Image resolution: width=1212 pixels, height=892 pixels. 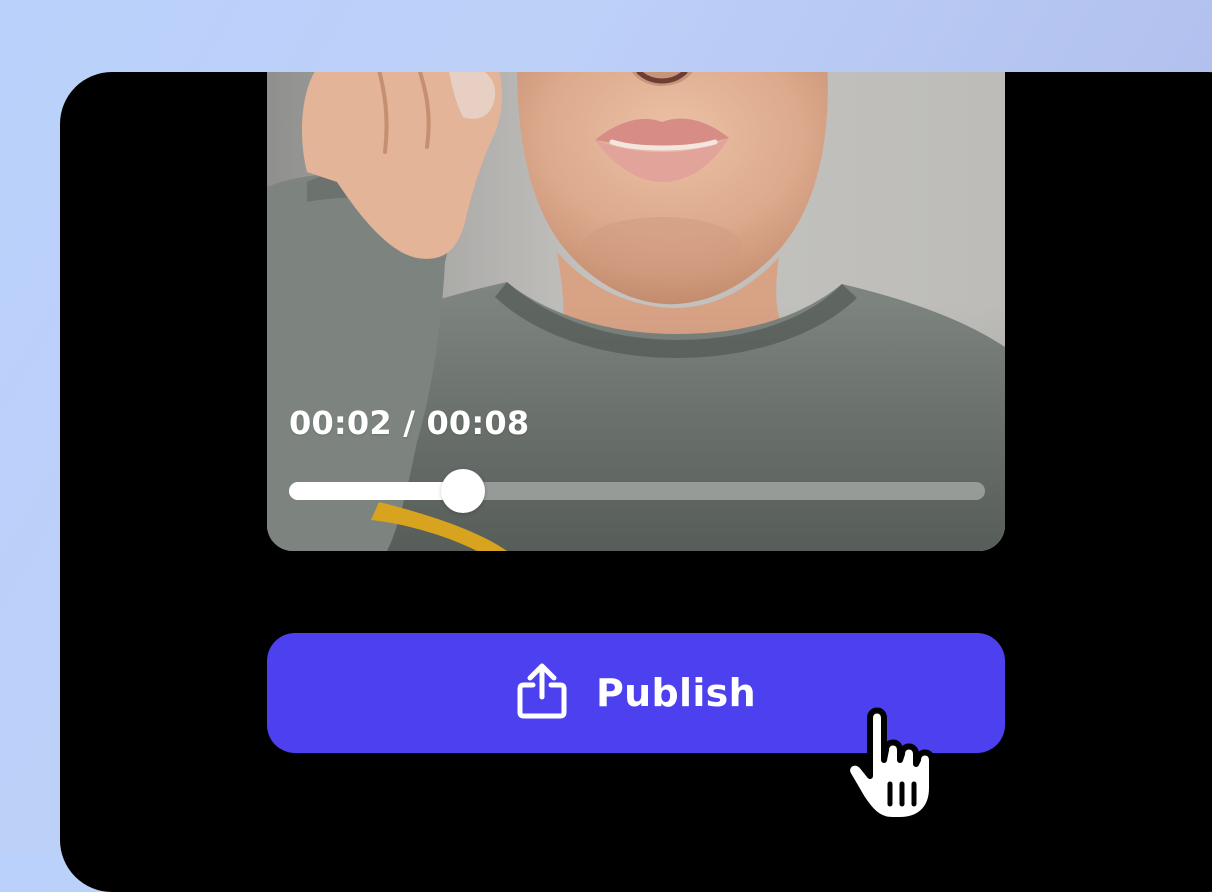 What do you see at coordinates (463, 491) in the screenshot?
I see `video-seek-thumb` at bounding box center [463, 491].